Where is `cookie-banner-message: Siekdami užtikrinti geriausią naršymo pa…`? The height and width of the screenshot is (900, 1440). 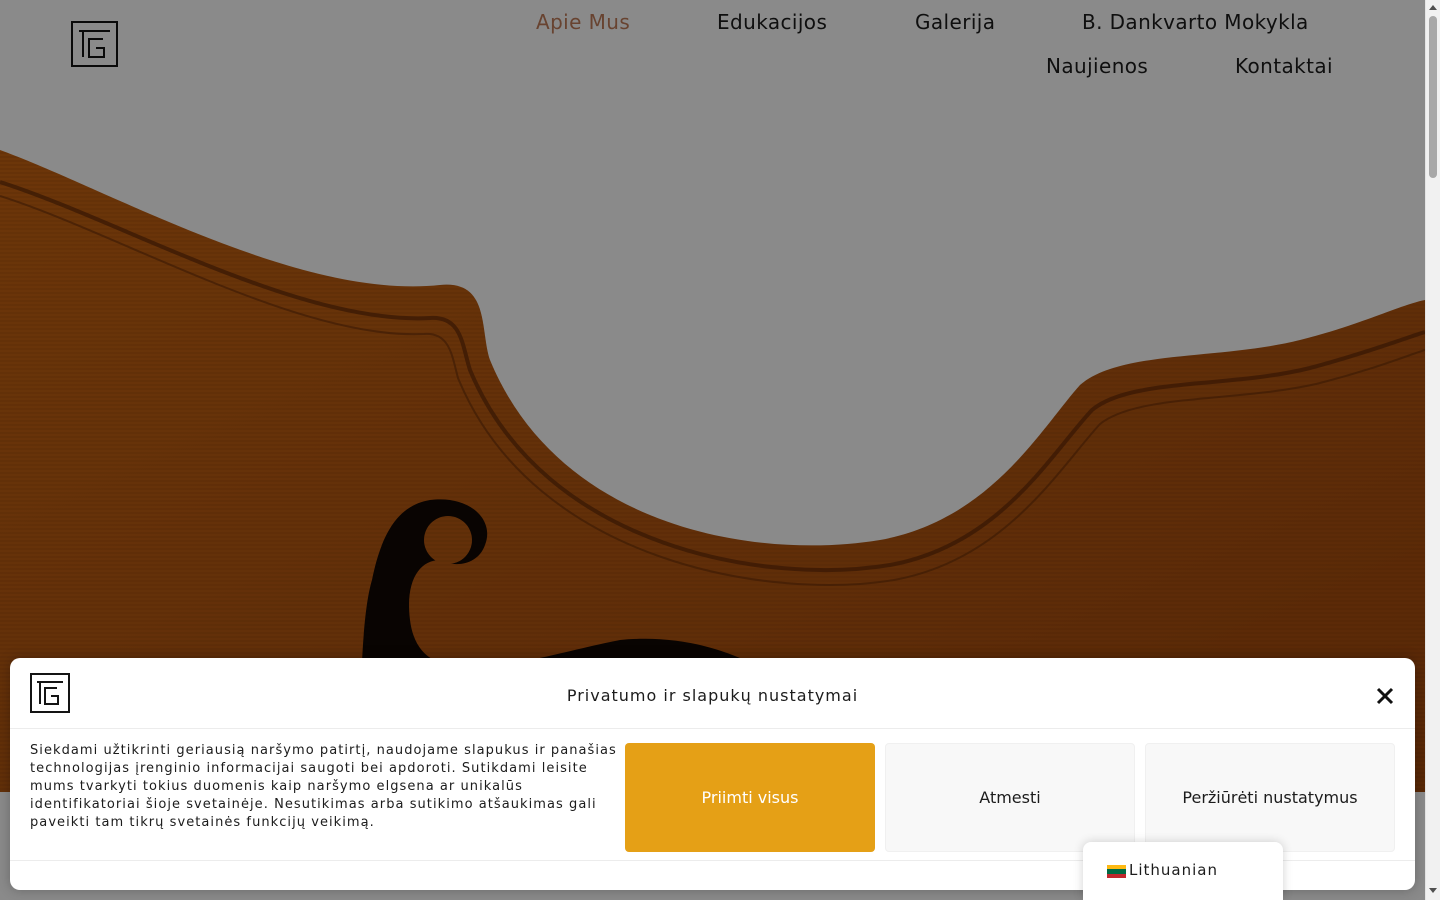 cookie-banner-message: Siekdami užtikrinti geriausią naršymo pa… is located at coordinates (323, 786).